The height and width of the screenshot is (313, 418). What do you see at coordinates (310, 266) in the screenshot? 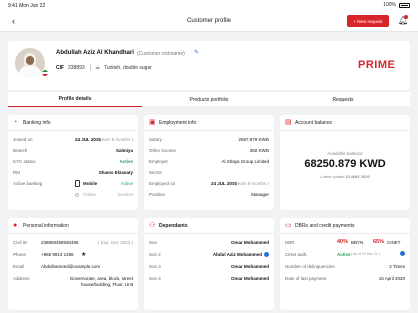
I see `row-label: Number of delinquencies` at bounding box center [310, 266].